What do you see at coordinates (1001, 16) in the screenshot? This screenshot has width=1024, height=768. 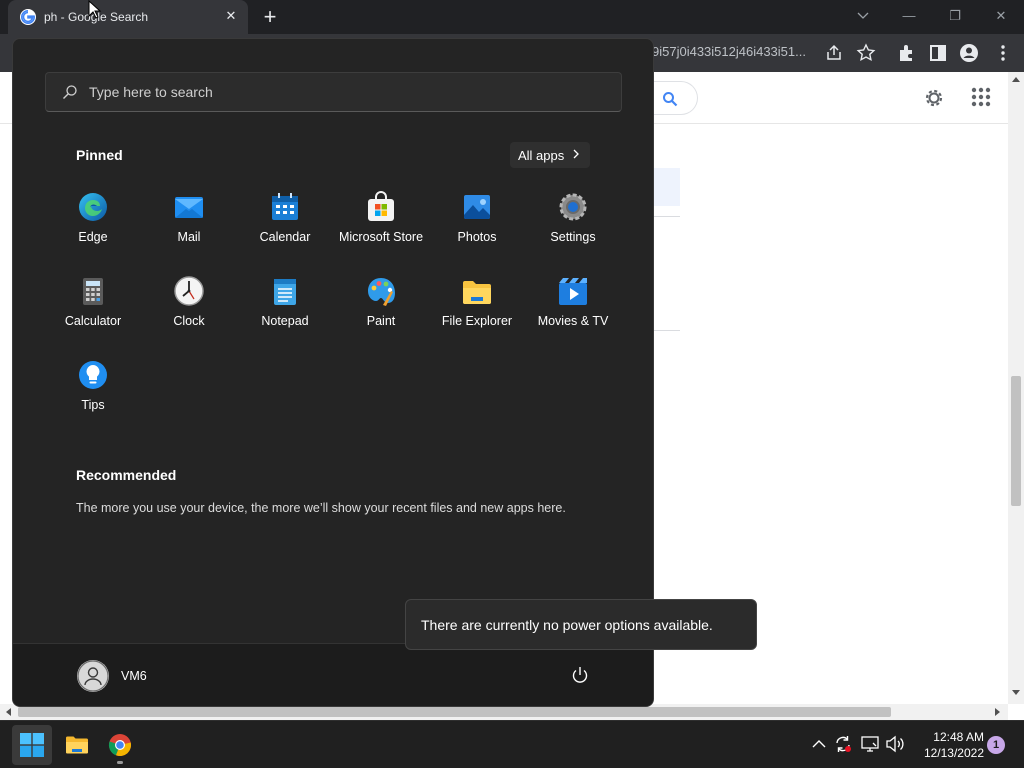 I see `close-window-button: ✕` at bounding box center [1001, 16].